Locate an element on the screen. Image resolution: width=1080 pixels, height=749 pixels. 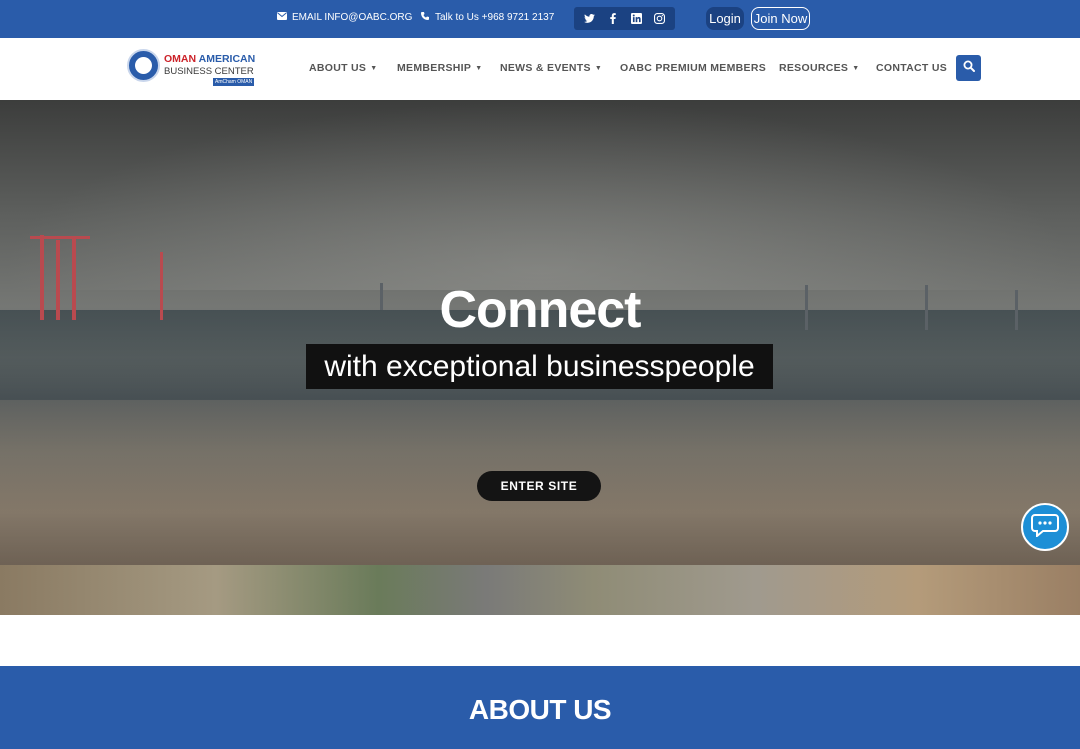
hero-subtitle: with exceptional businesspeople is located at coordinates (539, 366).